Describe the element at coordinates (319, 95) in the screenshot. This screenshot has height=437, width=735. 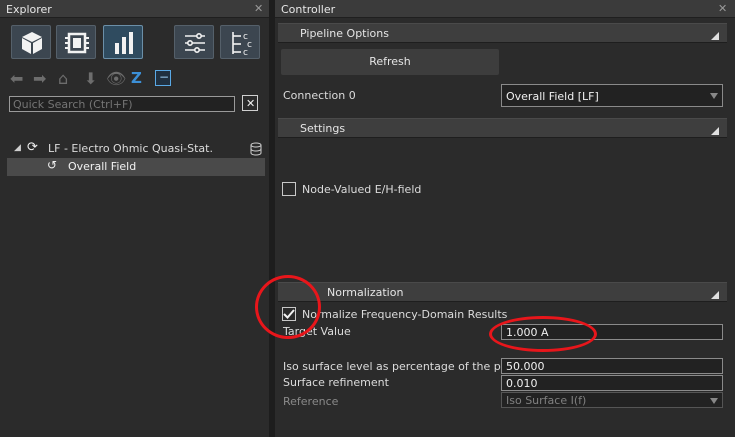
I see `connection-label: Connection 0` at that location.